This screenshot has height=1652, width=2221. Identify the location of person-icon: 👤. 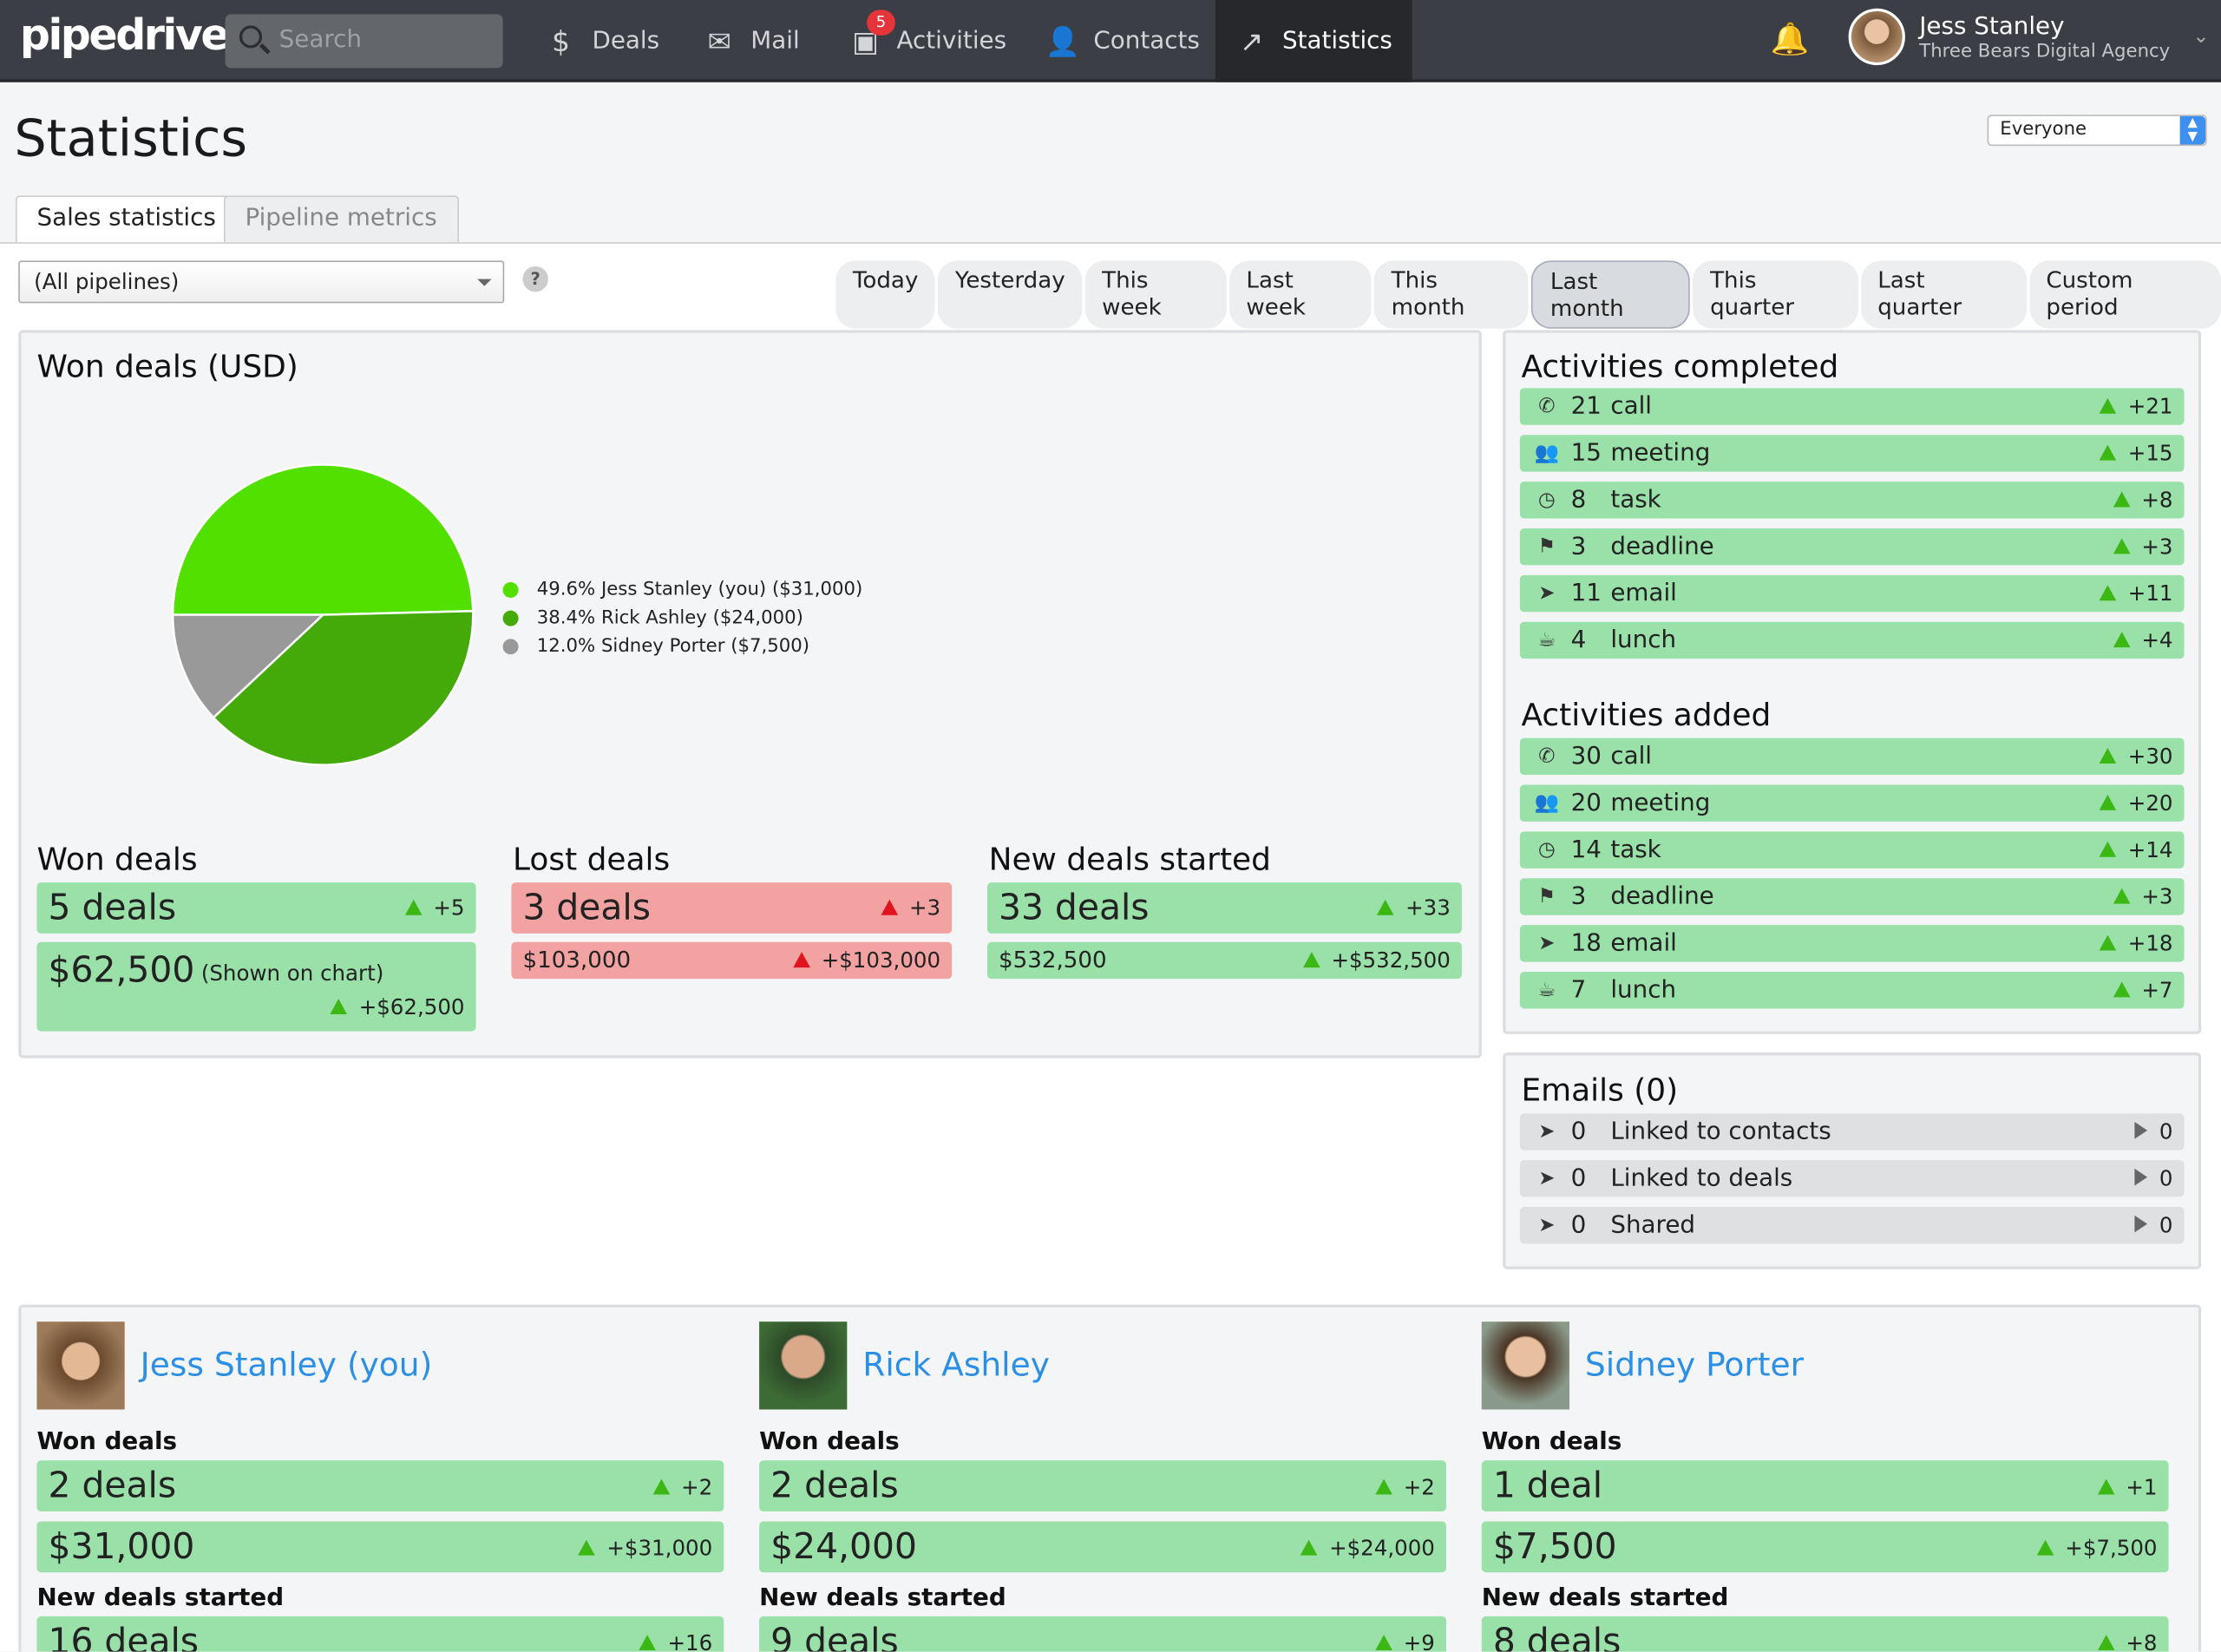
(1063, 40).